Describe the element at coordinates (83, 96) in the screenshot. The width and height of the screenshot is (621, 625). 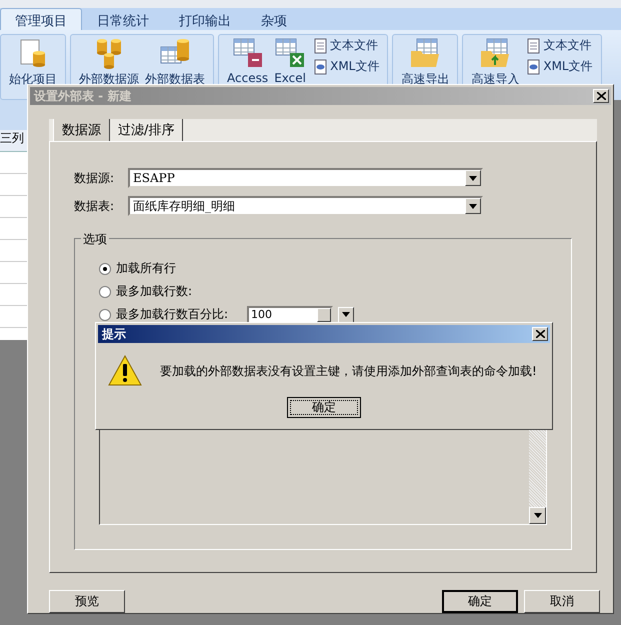
I see `window-title: 设置外部表 - 新建` at that location.